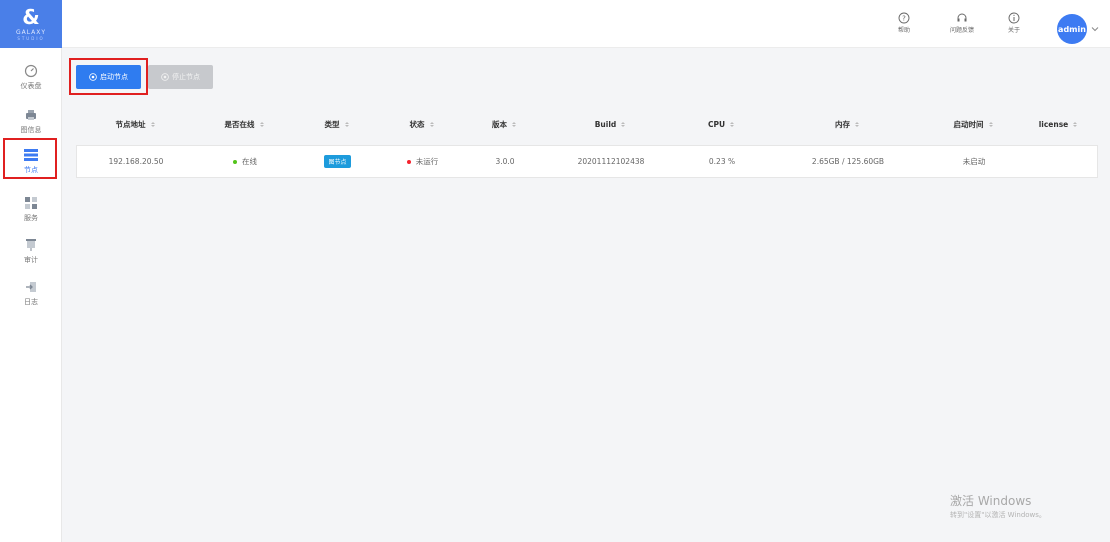 The width and height of the screenshot is (1110, 542). Describe the element at coordinates (244, 124) in the screenshot. I see `column-header-online: 是否在线` at that location.